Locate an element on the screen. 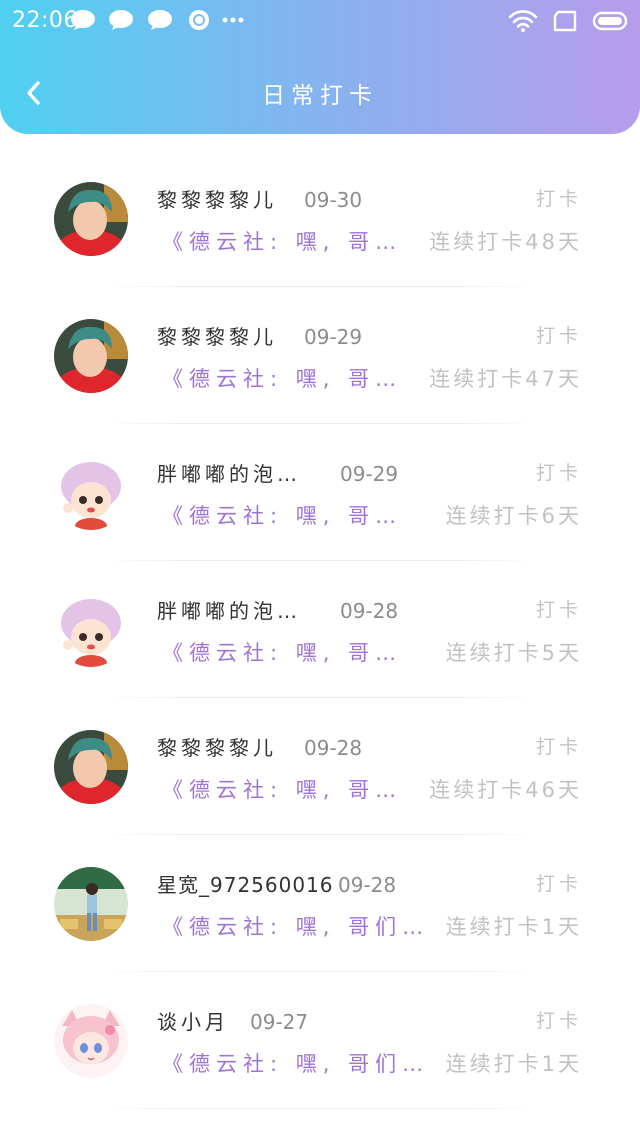 This screenshot has width=640, height=1138. avatar-anime-pink-girl-icon is located at coordinates (91, 1041).